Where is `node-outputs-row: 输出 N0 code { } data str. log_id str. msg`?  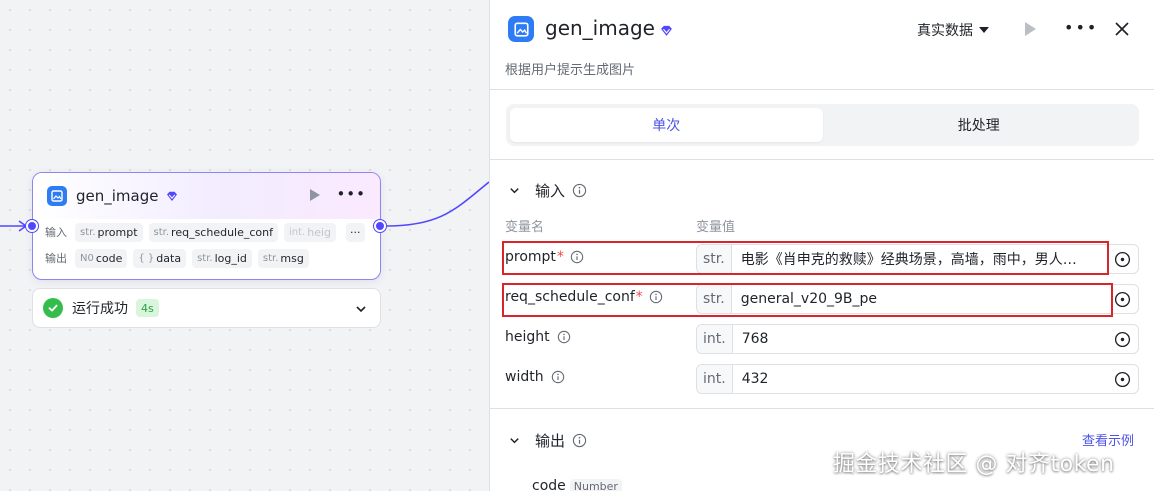
node-outputs-row: 输出 N0 code { } data str. log_id str. msg is located at coordinates (206, 258).